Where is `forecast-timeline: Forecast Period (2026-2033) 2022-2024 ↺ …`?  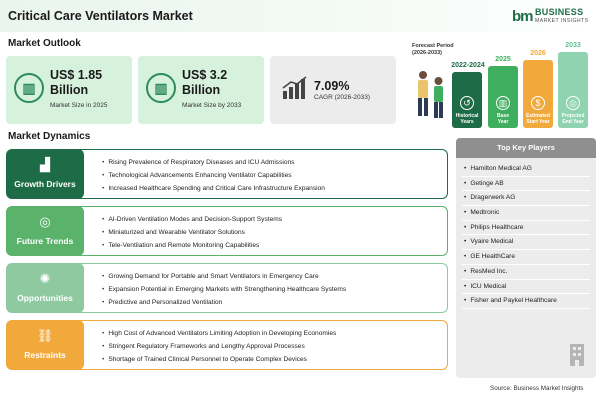
forecast-timeline: Forecast Period (2026-2033) 2022-2024 ↺ … is located at coordinates (499, 84).